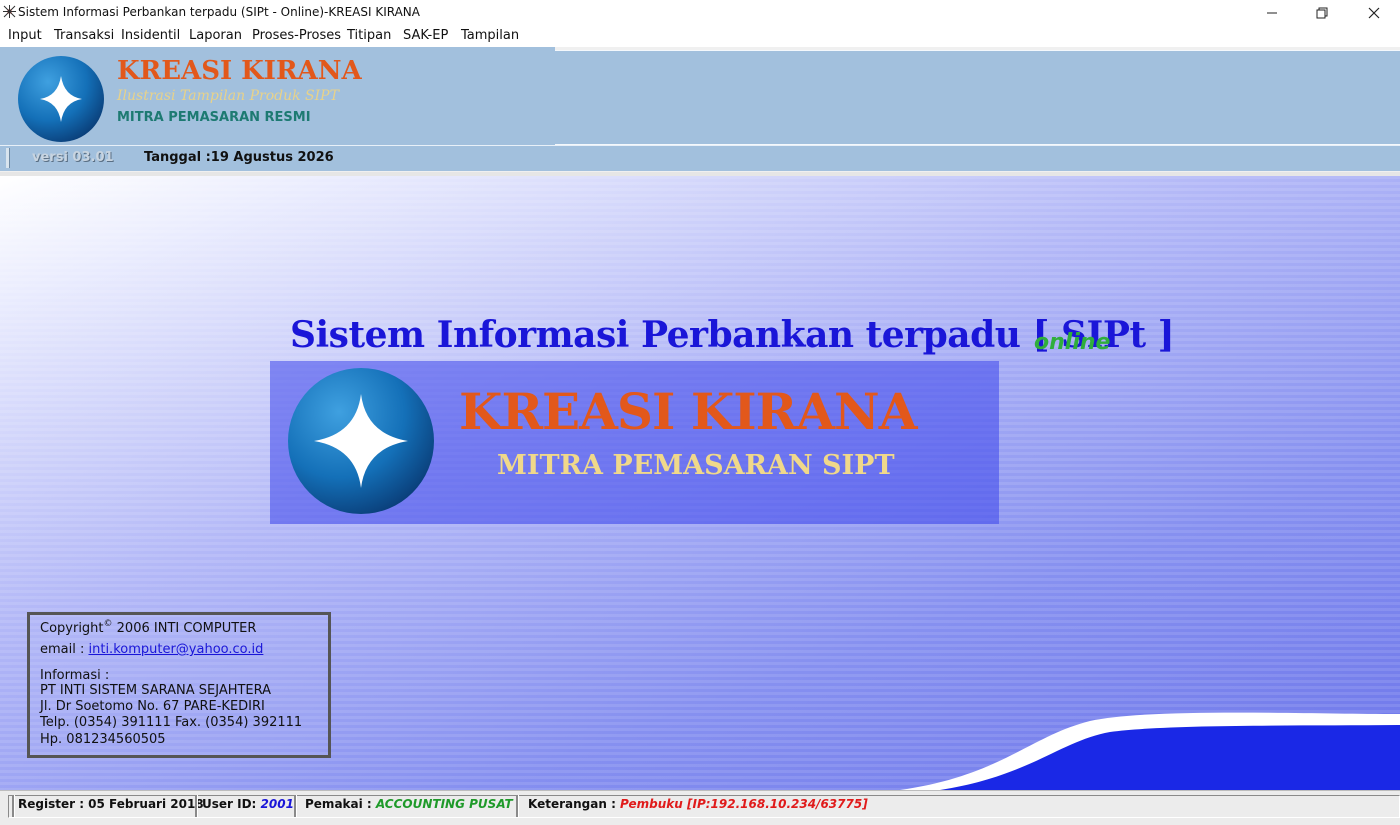  Describe the element at coordinates (8, 158) in the screenshot. I see `toolbar-handle` at that location.